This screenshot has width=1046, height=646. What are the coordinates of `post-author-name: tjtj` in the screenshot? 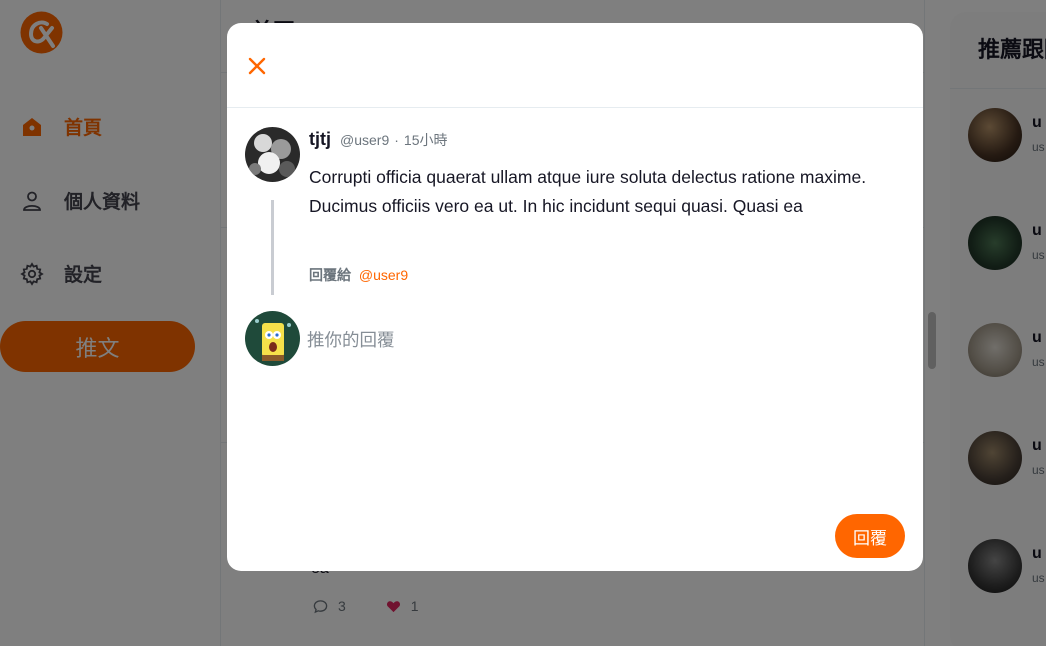 It's located at (320, 139).